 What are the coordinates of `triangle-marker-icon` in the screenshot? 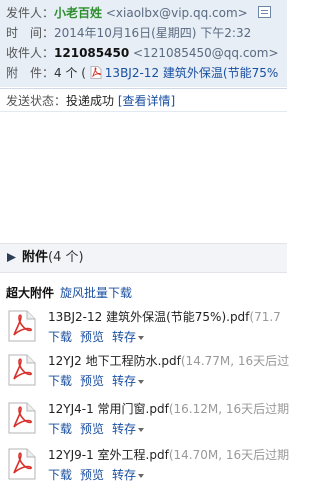 It's located at (11, 257).